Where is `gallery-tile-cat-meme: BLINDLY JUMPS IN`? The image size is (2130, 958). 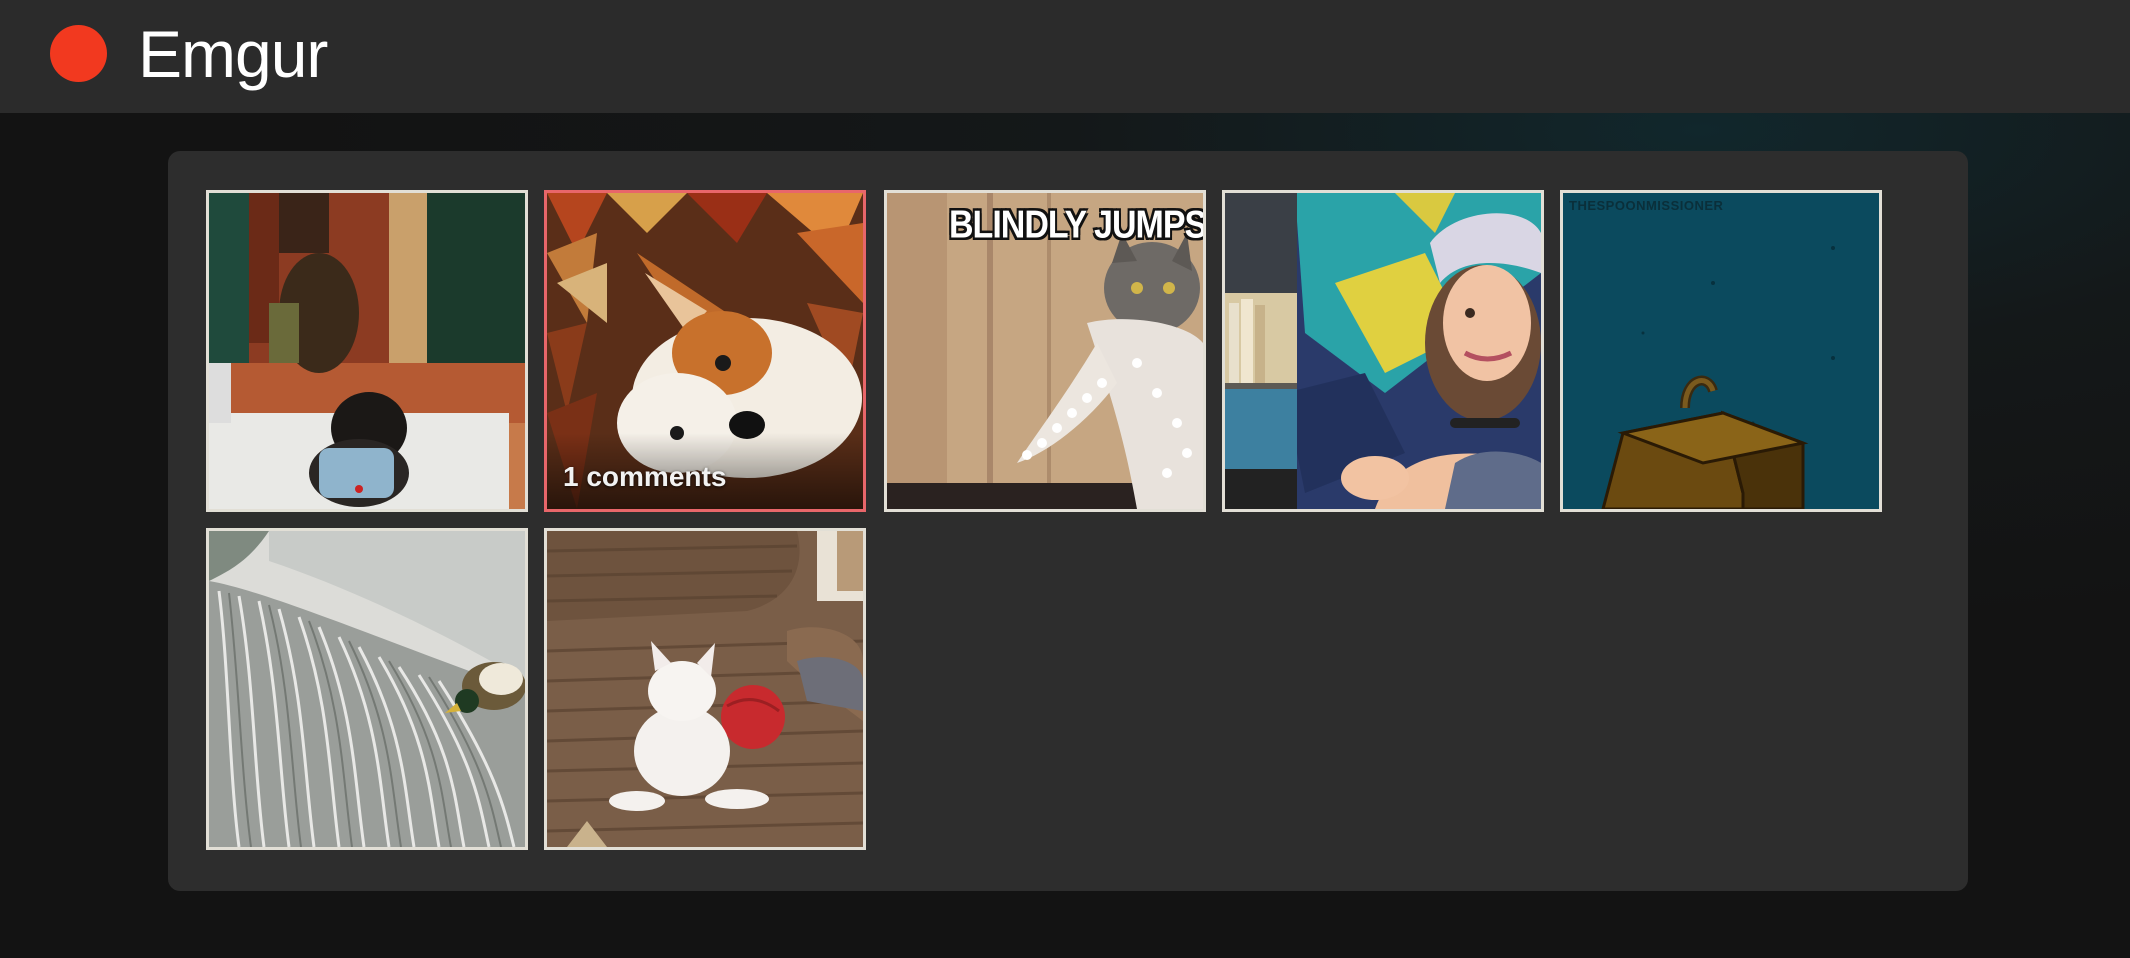 gallery-tile-cat-meme: BLINDLY JUMPS IN is located at coordinates (1045, 351).